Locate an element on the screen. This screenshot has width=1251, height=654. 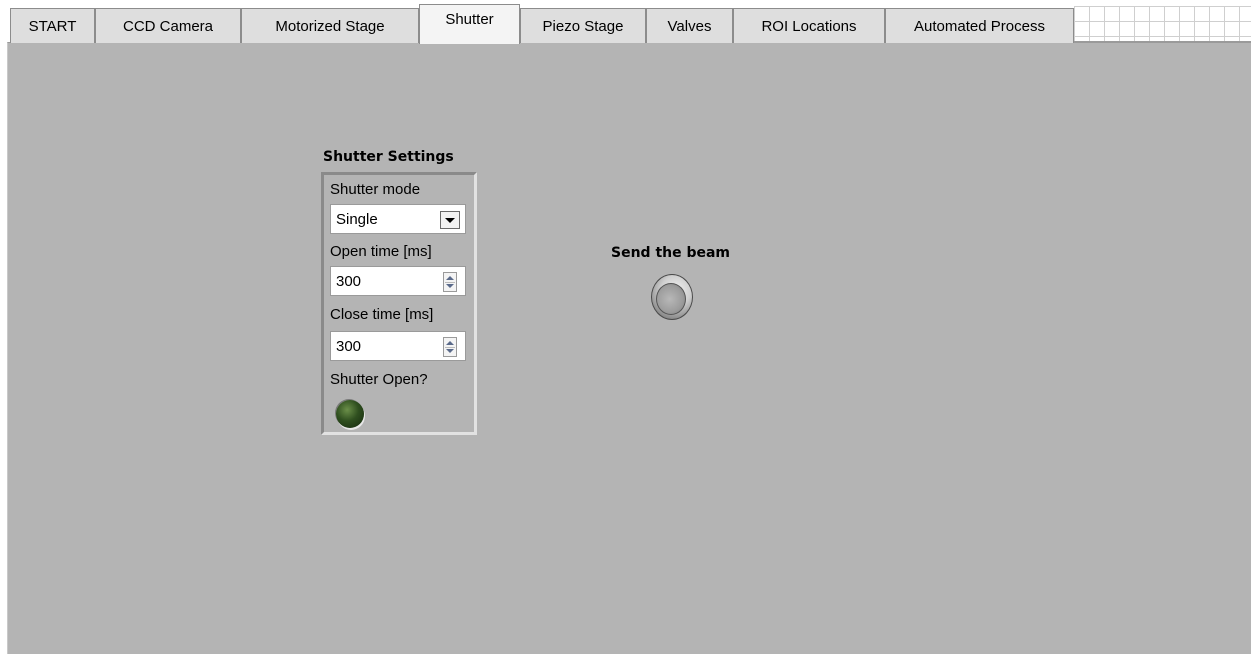
open-time-value: 300 is located at coordinates (349, 281).